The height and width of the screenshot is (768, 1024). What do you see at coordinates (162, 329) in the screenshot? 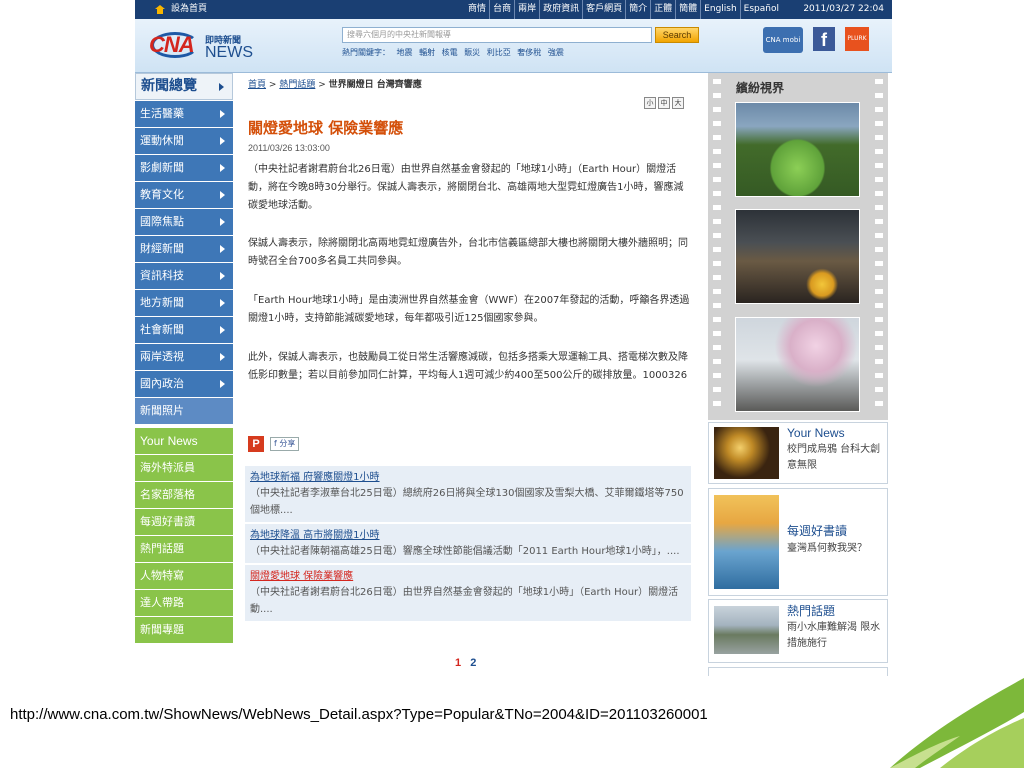
I see `nav-item-label: 社會新聞` at bounding box center [162, 329].